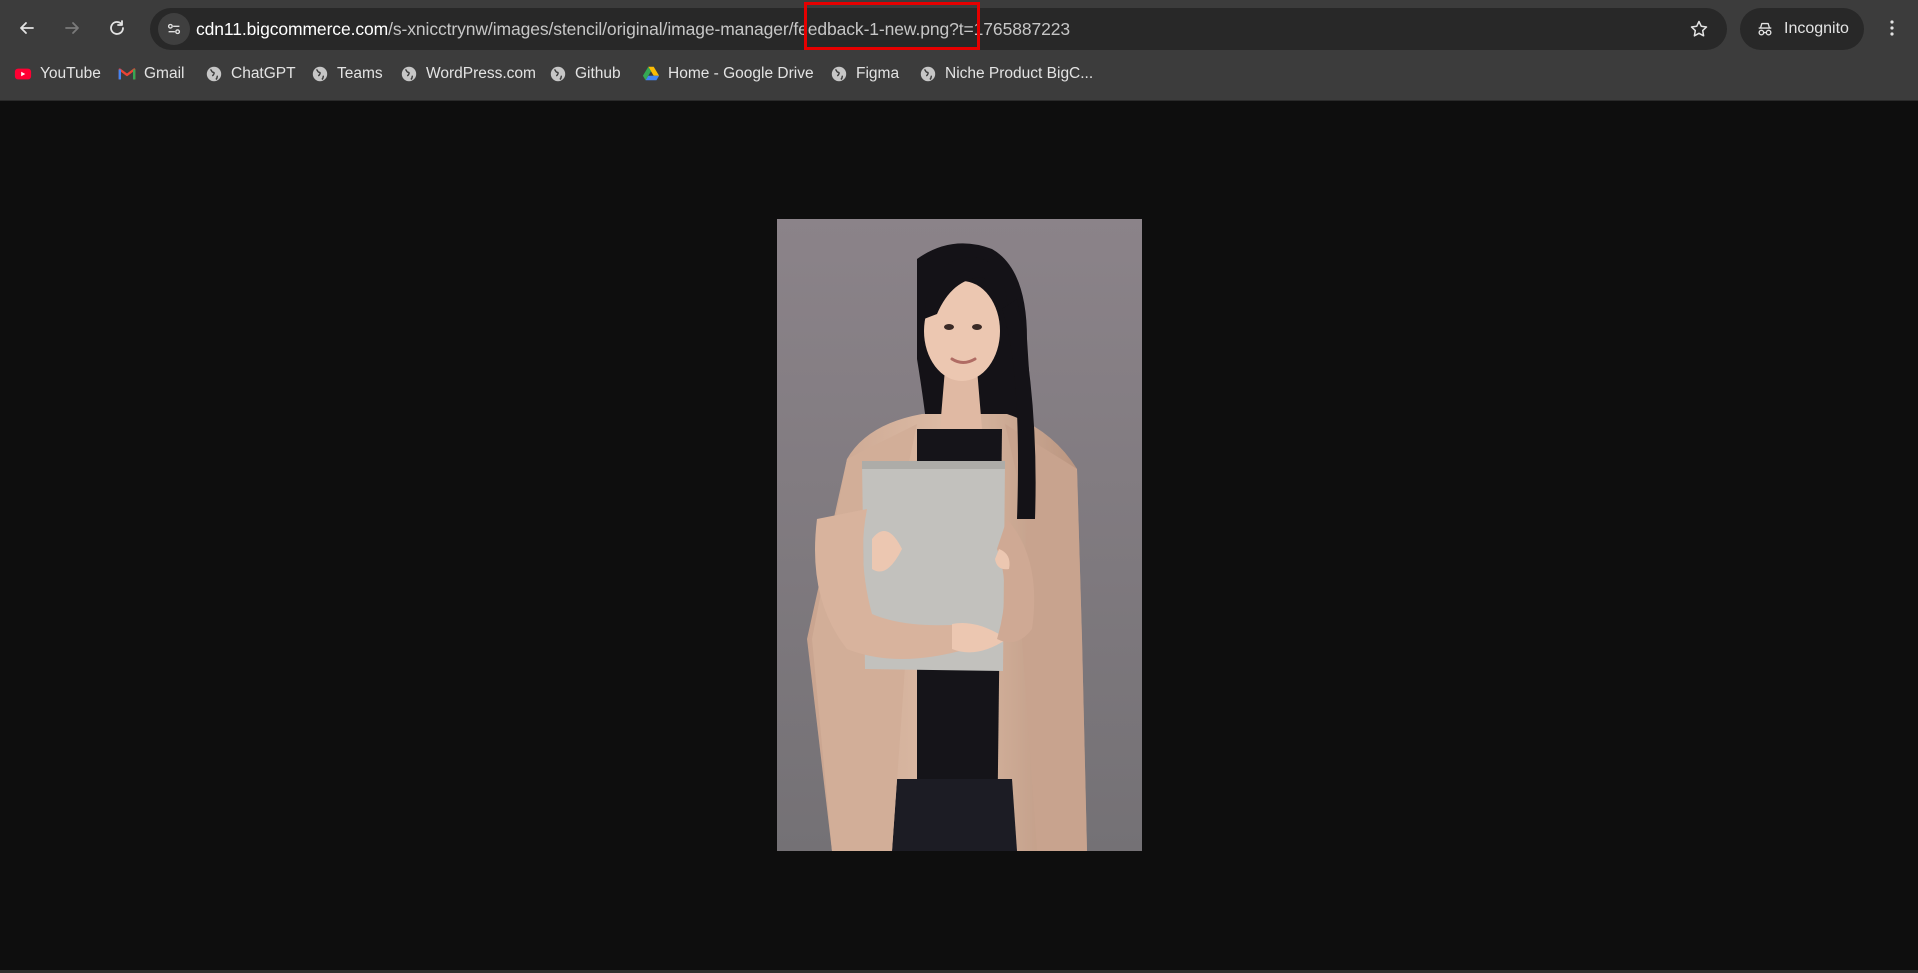 The width and height of the screenshot is (1918, 973). I want to click on incognito-button: Incognito, so click(1802, 29).